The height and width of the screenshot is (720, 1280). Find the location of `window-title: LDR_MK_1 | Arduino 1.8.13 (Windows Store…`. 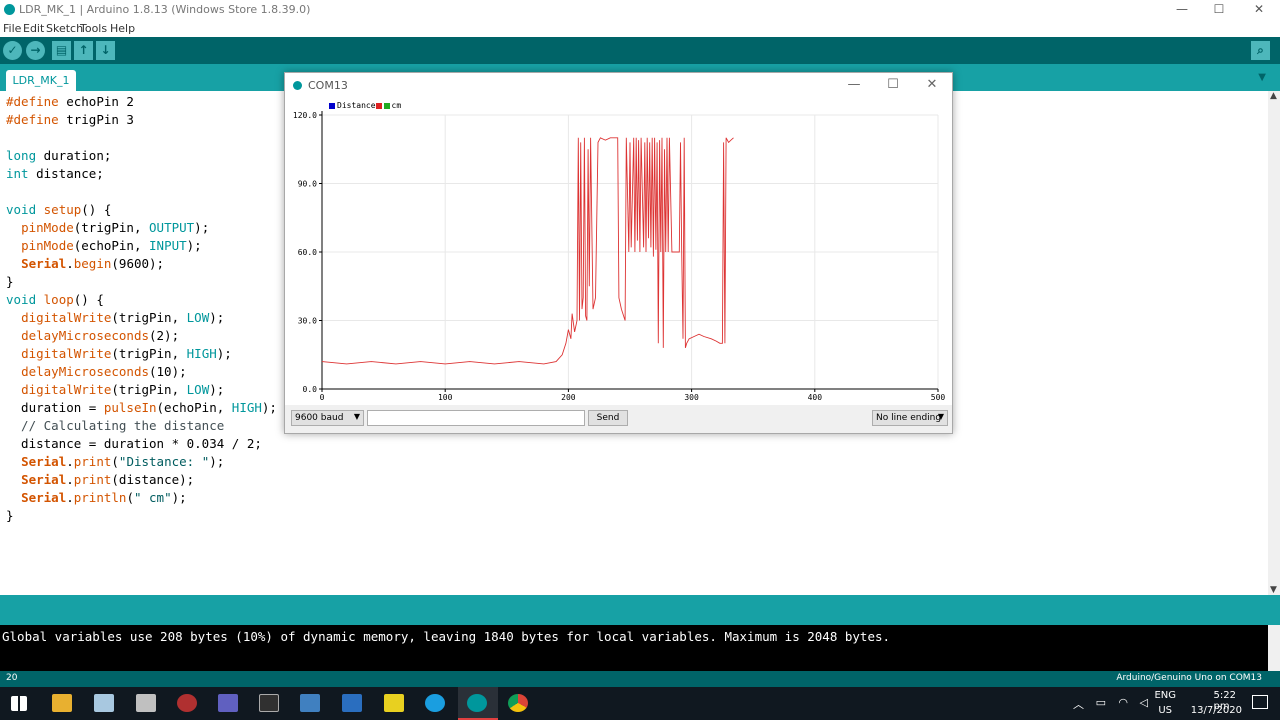

window-title: LDR_MK_1 | Arduino 1.8.13 (Windows Store… is located at coordinates (165, 9).